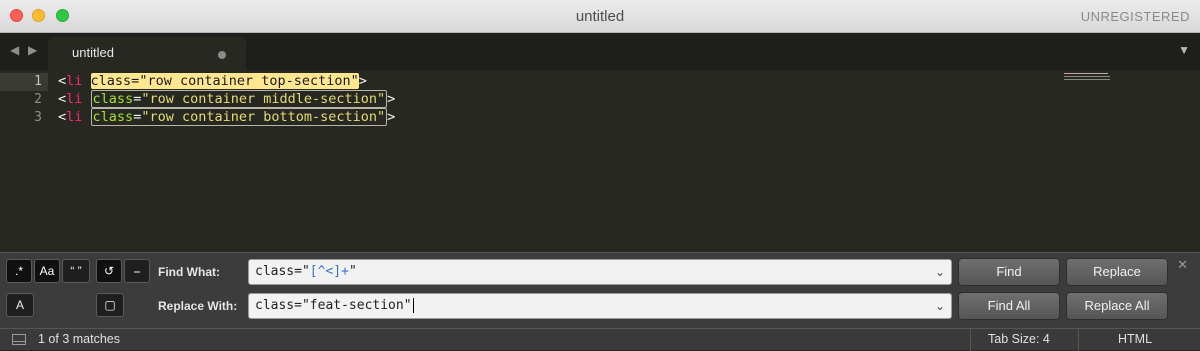 The height and width of the screenshot is (351, 1200). Describe the element at coordinates (1184, 50) in the screenshot. I see `tab-dropdown-icon: ▼` at that location.